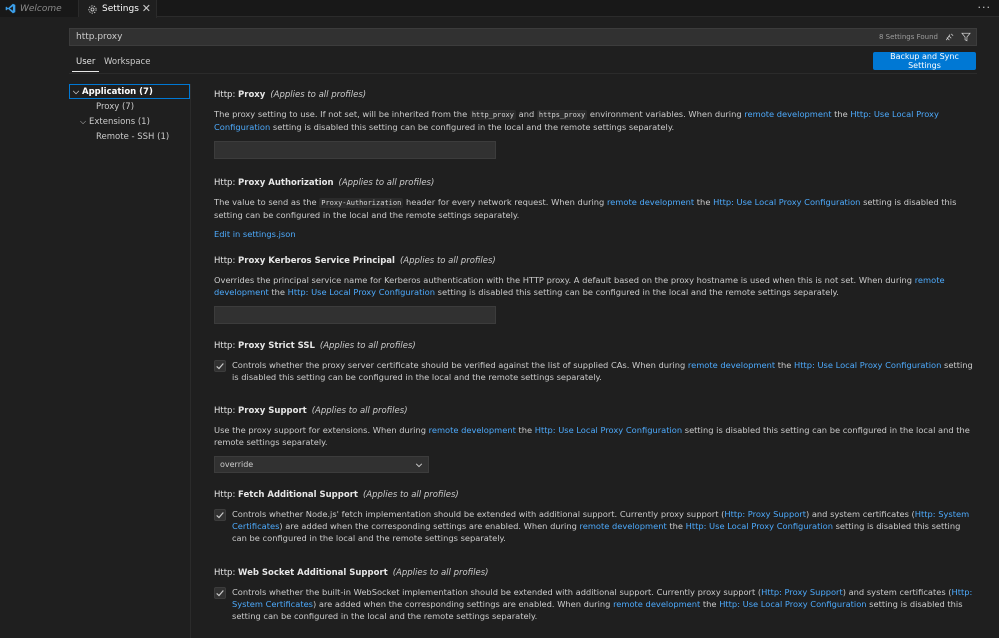 The width and height of the screenshot is (999, 638). Describe the element at coordinates (321, 464) in the screenshot. I see `proxy-support-select: override` at that location.